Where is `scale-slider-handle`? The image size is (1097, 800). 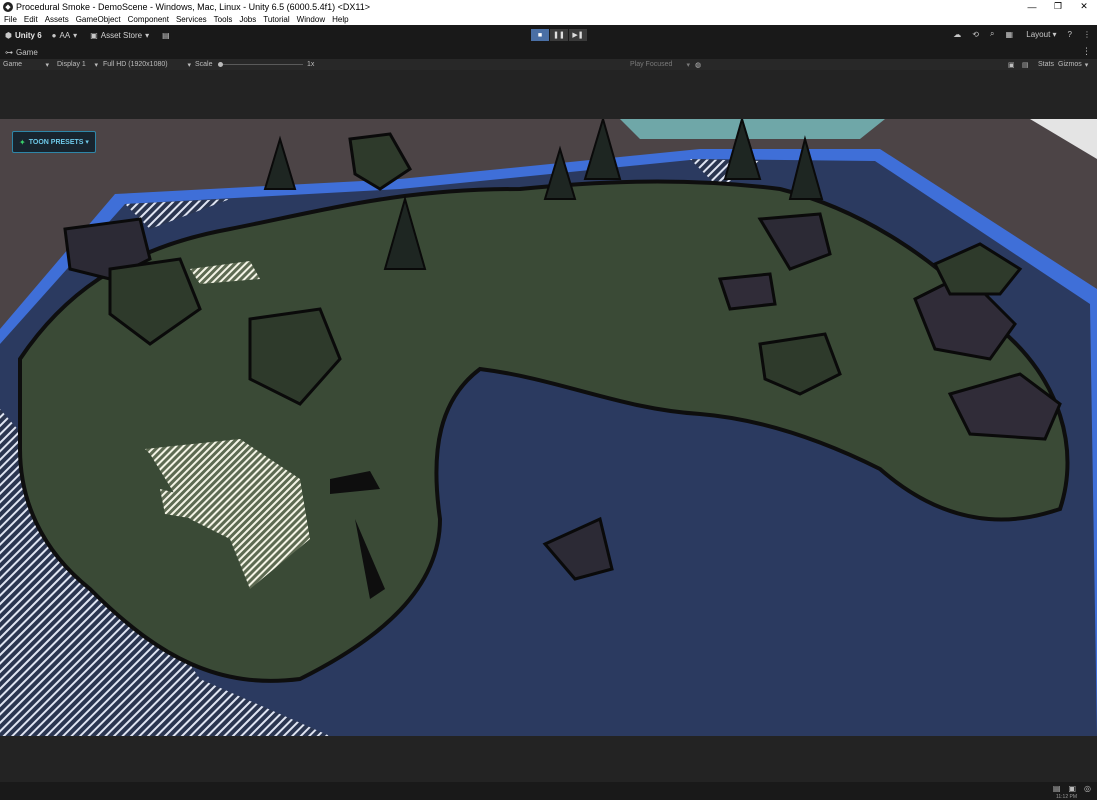
scale-slider-handle is located at coordinates (220, 64).